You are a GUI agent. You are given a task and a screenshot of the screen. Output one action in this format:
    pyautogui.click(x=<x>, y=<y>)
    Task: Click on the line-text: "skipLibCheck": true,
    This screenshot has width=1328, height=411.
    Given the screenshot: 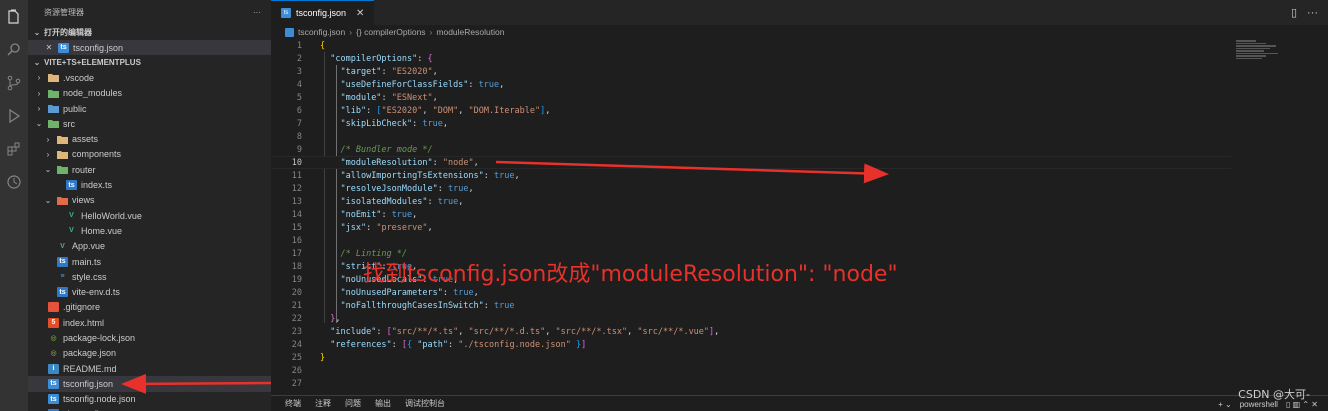 What is the action you would take?
    pyautogui.click(x=375, y=124)
    